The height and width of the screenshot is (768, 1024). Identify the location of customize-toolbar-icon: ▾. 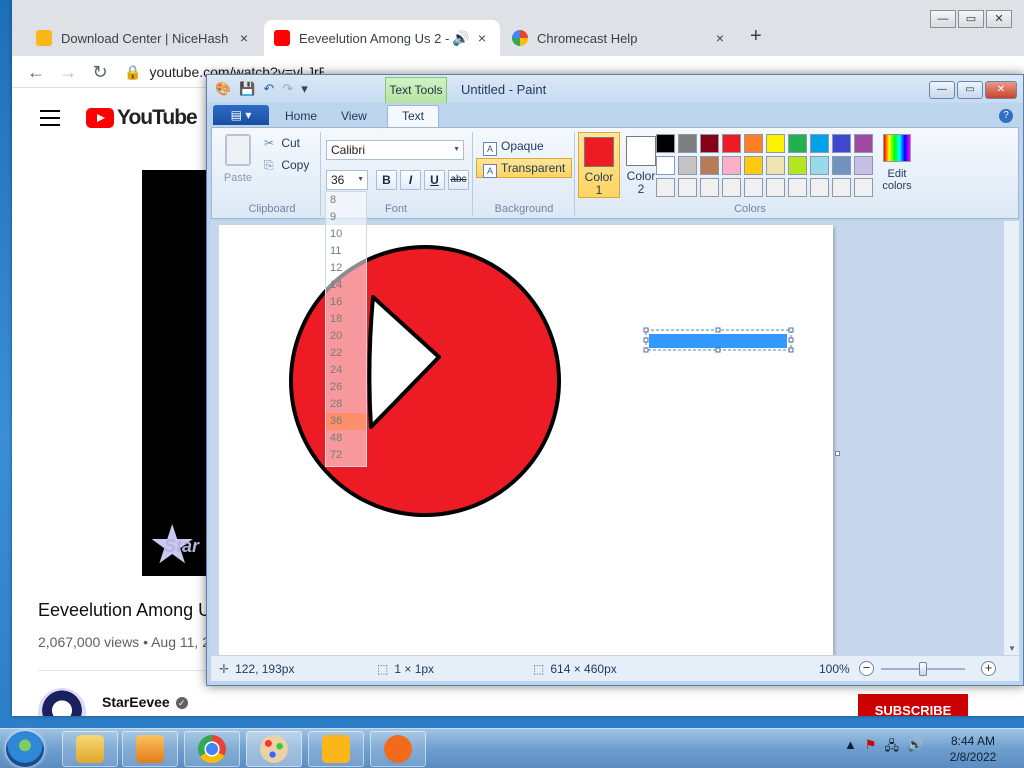
(304, 89).